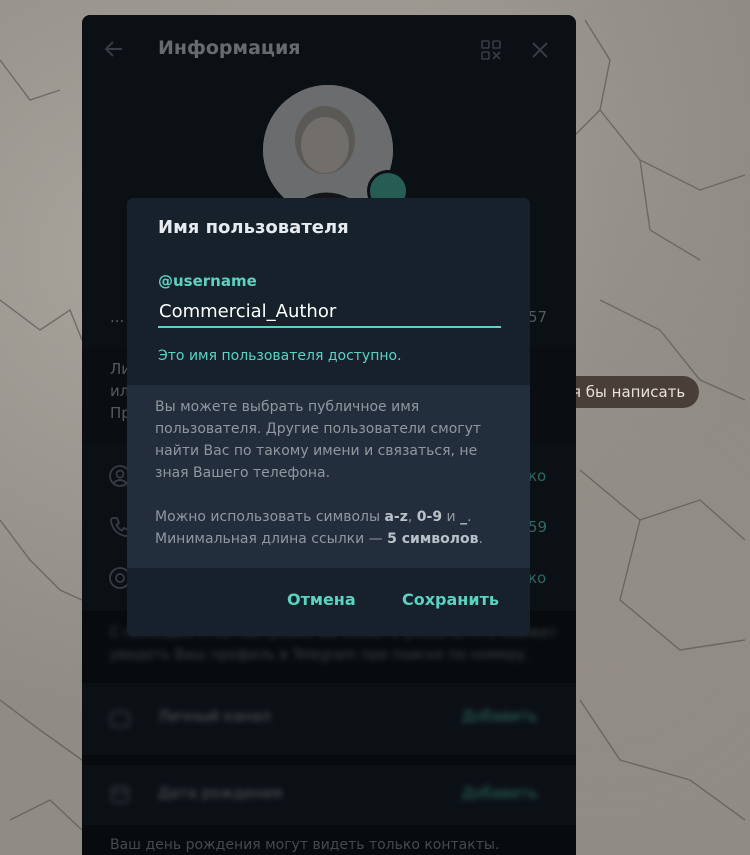  I want to click on cancel-button: Отмена, so click(321, 599).